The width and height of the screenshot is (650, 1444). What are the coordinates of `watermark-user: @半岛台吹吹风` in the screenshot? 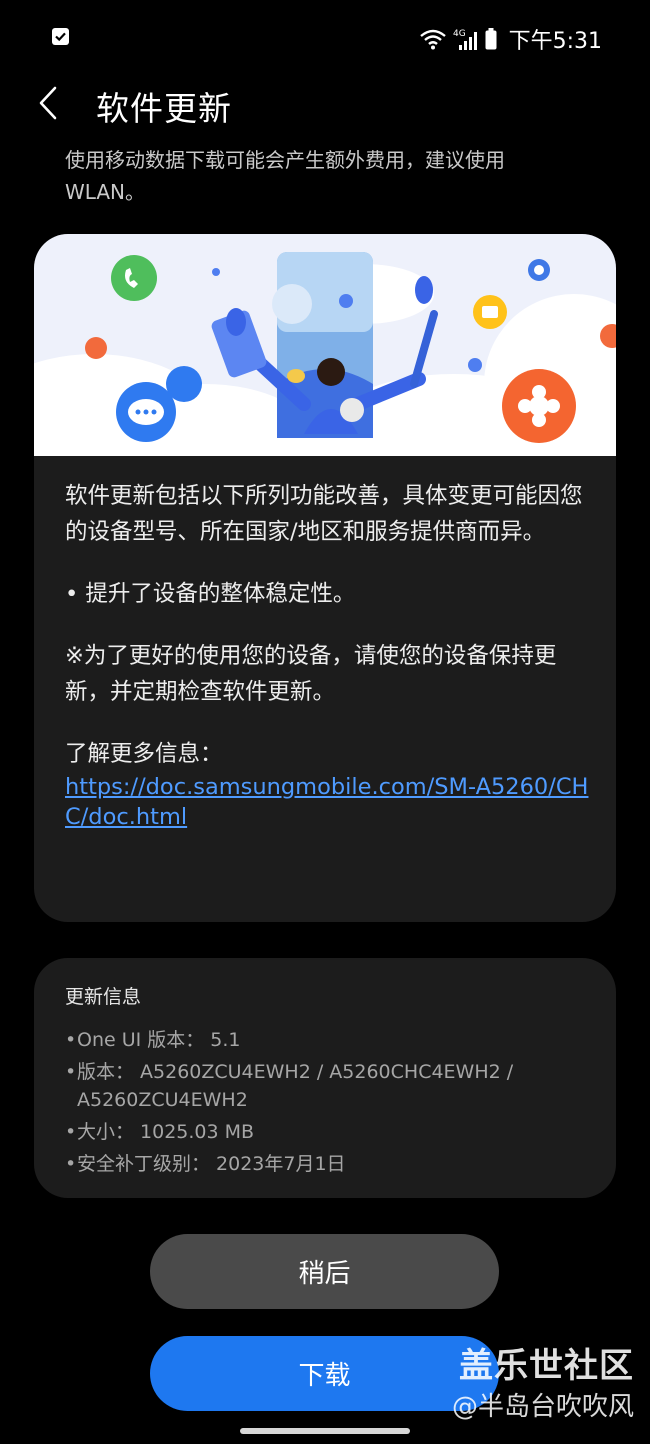 It's located at (542, 1407).